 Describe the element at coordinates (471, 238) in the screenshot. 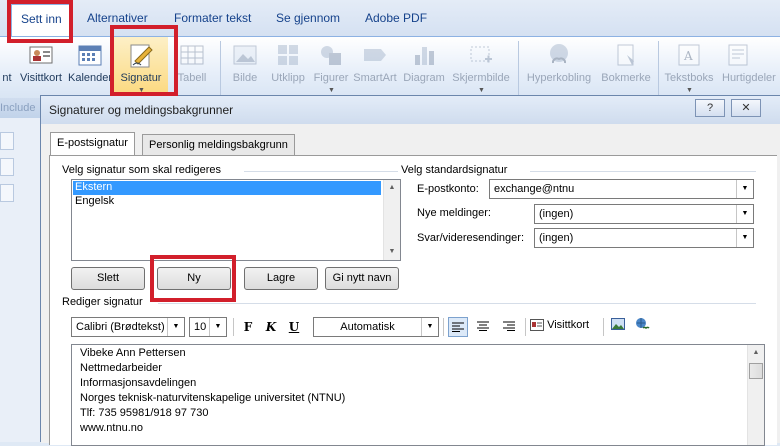

I see `replies-label: Svar/videresendinger:` at that location.